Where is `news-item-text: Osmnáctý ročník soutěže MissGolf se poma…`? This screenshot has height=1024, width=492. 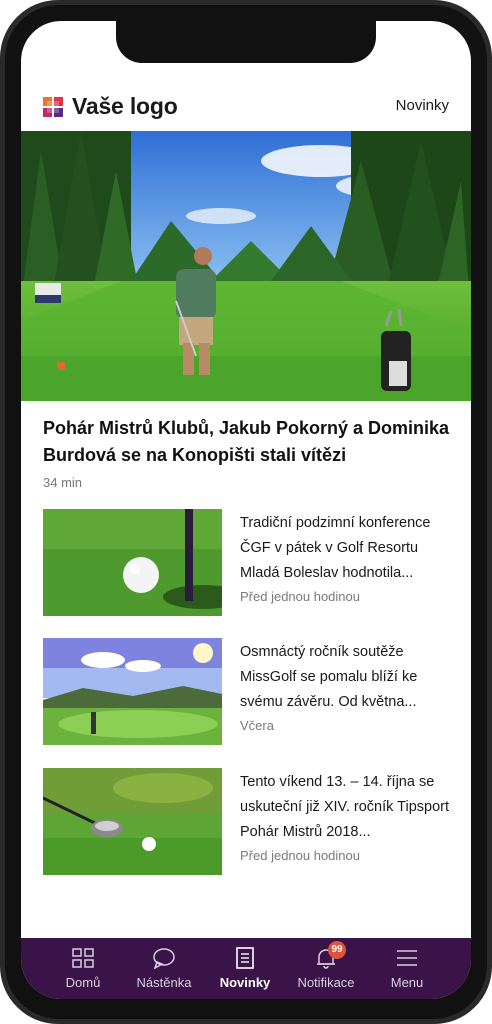
news-item-text: Osmnáctý ročník soutěže MissGolf se poma… is located at coordinates (329, 677).